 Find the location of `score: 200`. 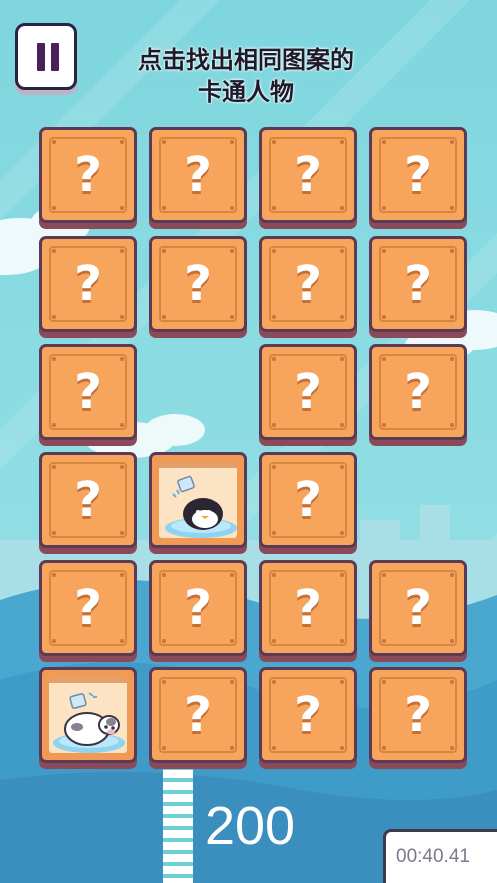

score: 200 is located at coordinates (250, 826).